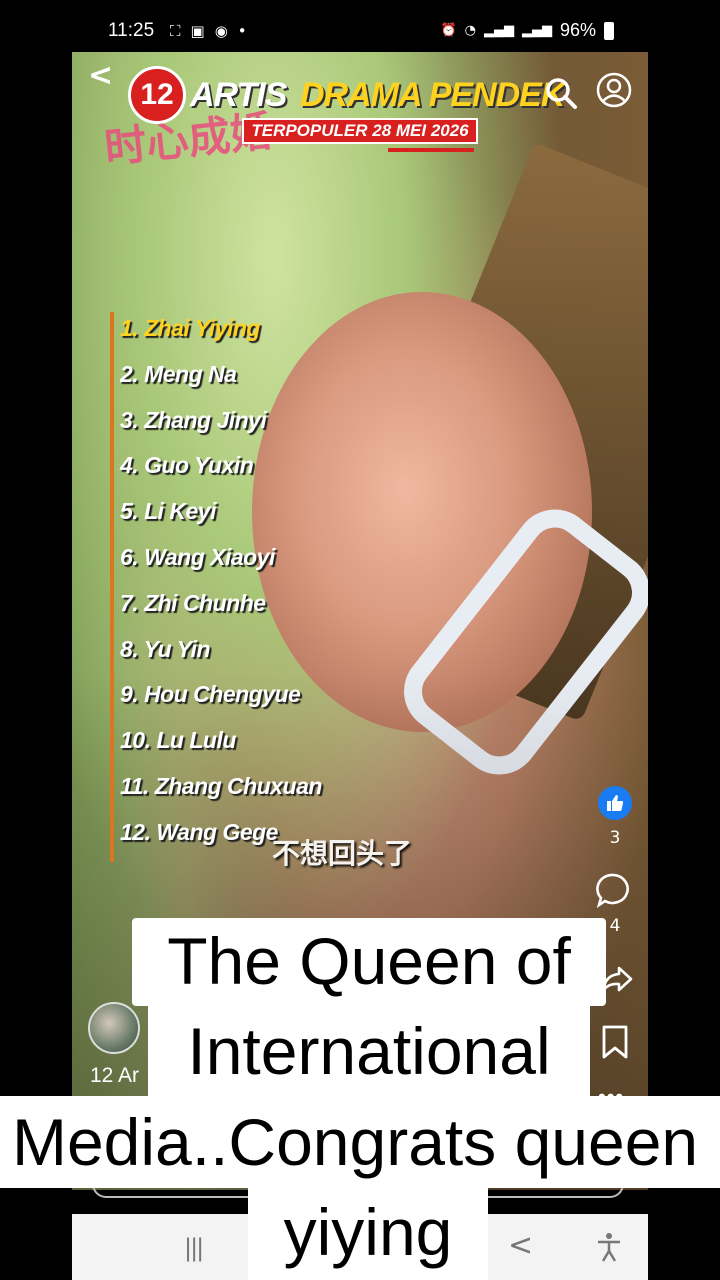 The width and height of the screenshot is (720, 1280). What do you see at coordinates (238, 95) in the screenshot?
I see `title-artis: ARTIS` at bounding box center [238, 95].